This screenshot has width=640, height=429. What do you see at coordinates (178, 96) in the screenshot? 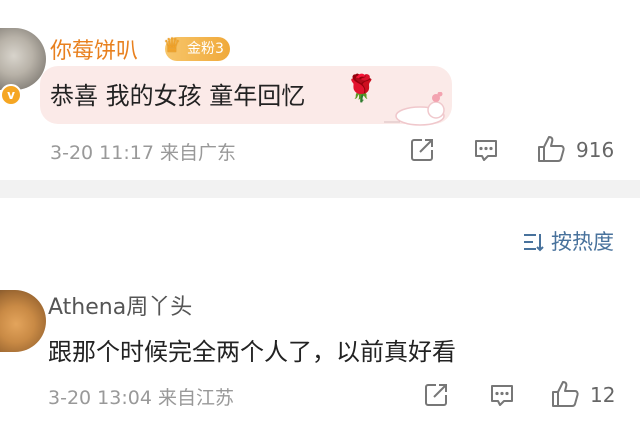
I see `comment-text: 恭喜 我的女孩 童年回忆` at bounding box center [178, 96].